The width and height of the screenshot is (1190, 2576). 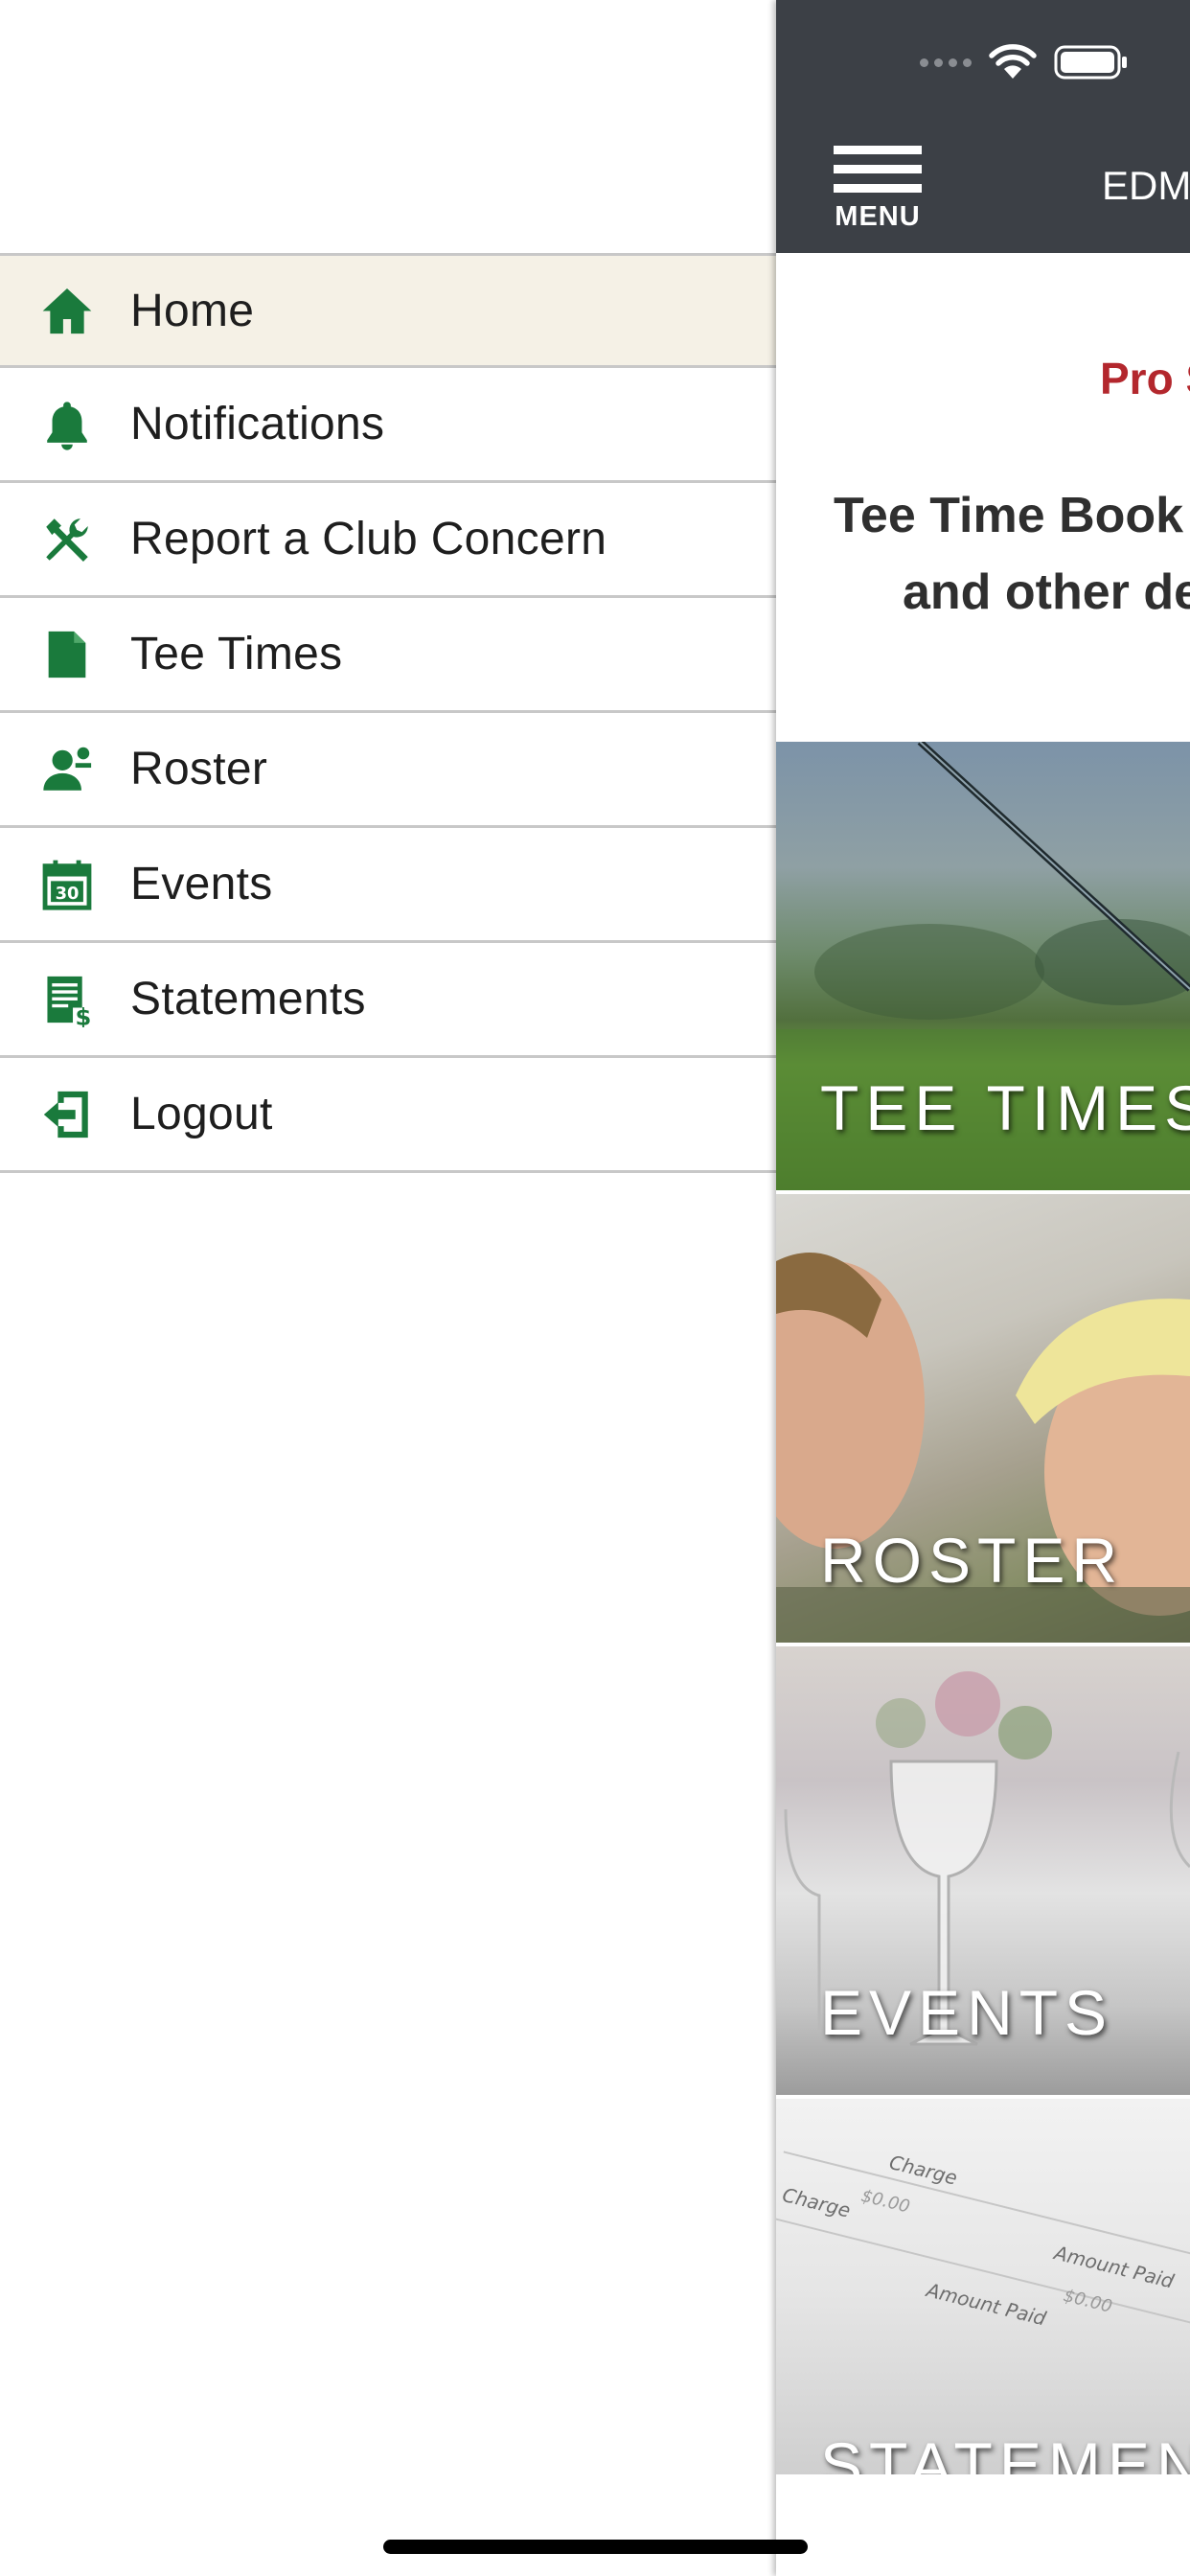 I want to click on menu-item-label: Statements, so click(x=248, y=999).